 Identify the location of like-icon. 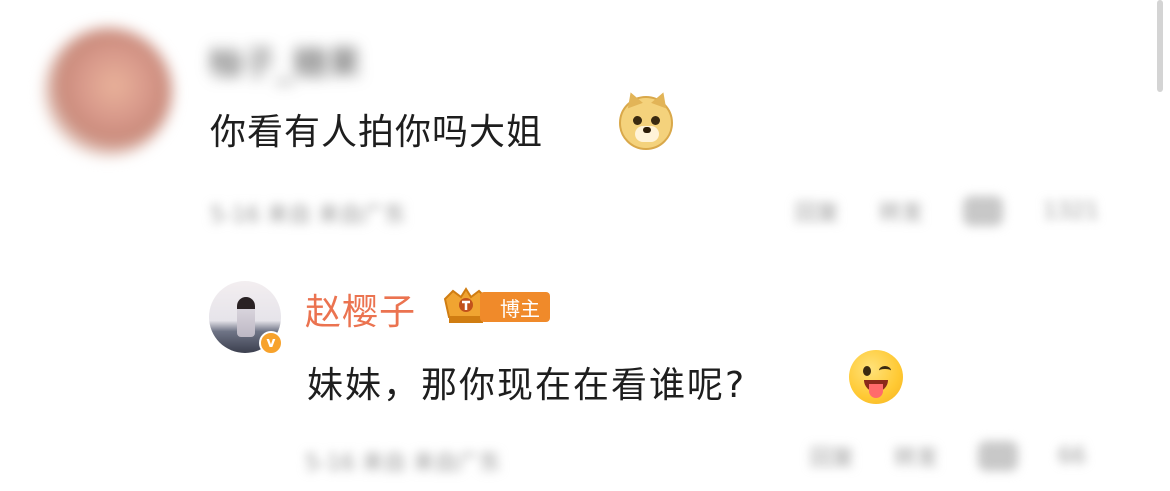
(983, 211).